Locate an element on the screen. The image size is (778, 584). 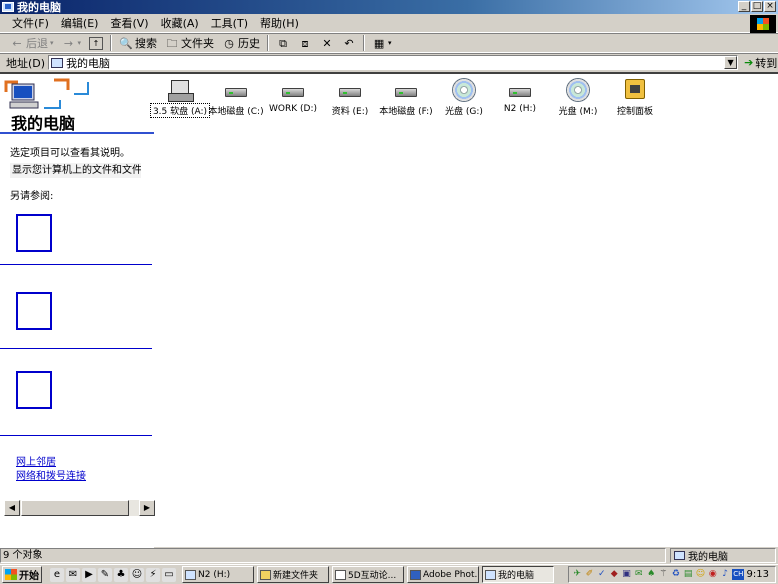
minimize-button: _ is located at coordinates (744, 6).